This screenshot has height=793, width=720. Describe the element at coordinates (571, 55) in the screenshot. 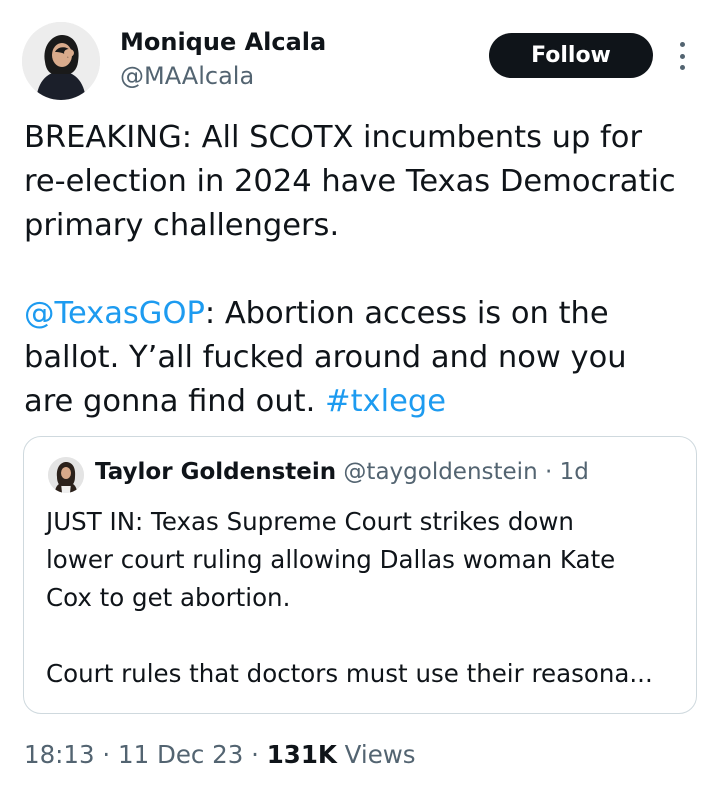

I see `follow-button: Follow` at that location.